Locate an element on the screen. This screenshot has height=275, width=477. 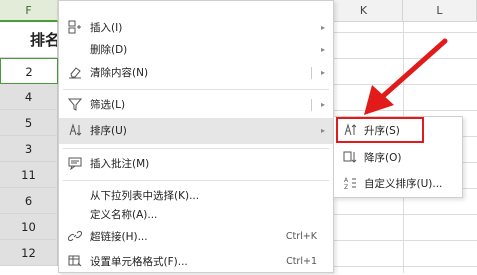
sort-icon is located at coordinates (75, 131).